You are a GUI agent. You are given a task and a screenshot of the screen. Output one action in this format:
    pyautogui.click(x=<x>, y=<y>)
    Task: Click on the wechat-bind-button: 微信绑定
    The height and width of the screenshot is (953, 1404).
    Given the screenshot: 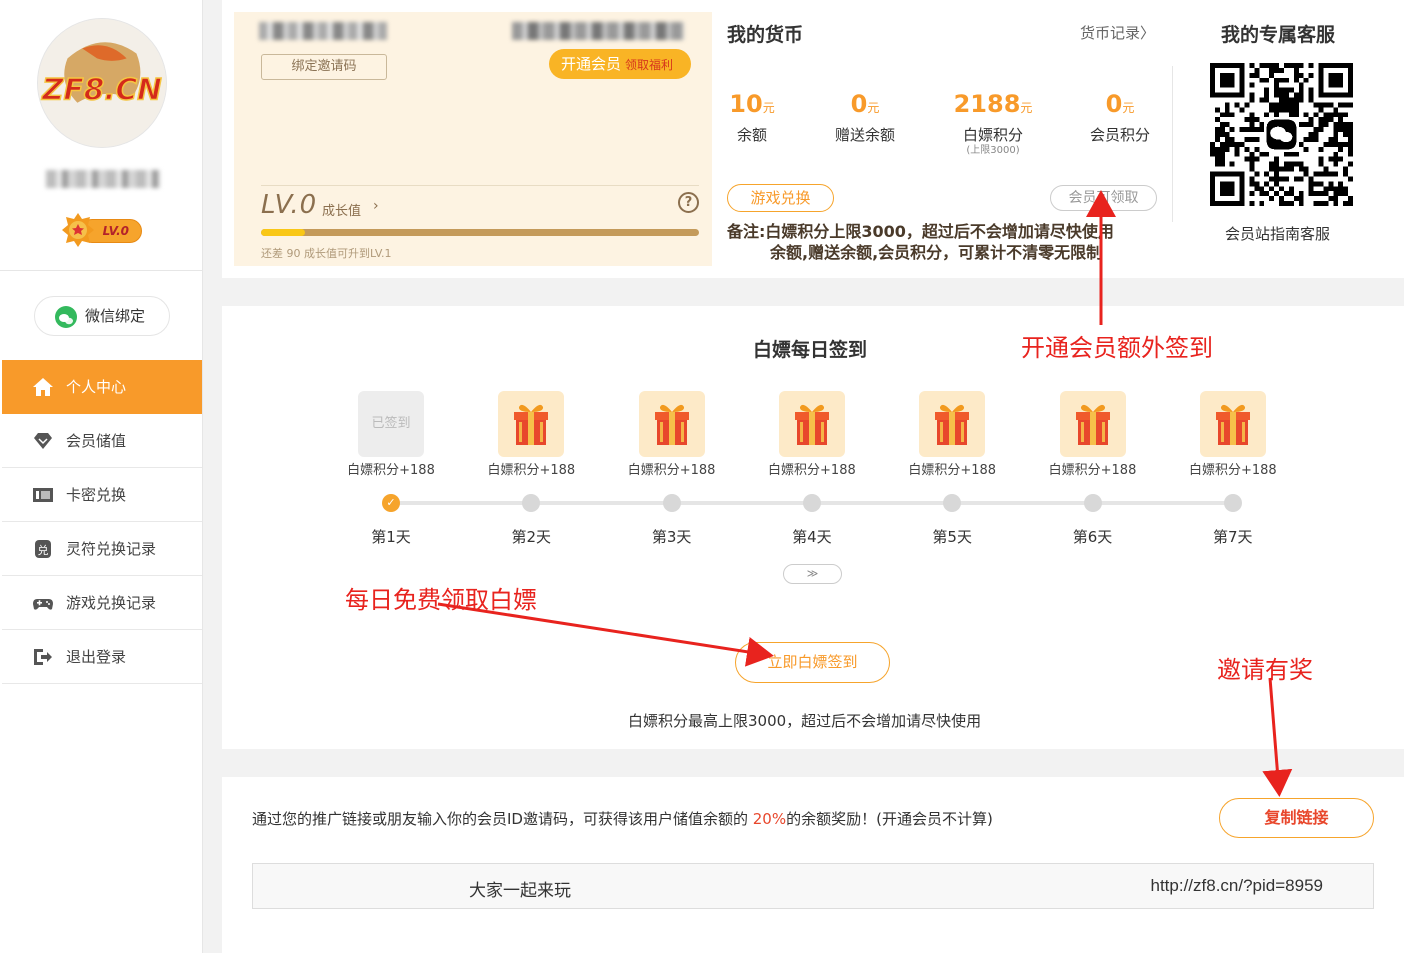 What is the action you would take?
    pyautogui.click(x=102, y=316)
    